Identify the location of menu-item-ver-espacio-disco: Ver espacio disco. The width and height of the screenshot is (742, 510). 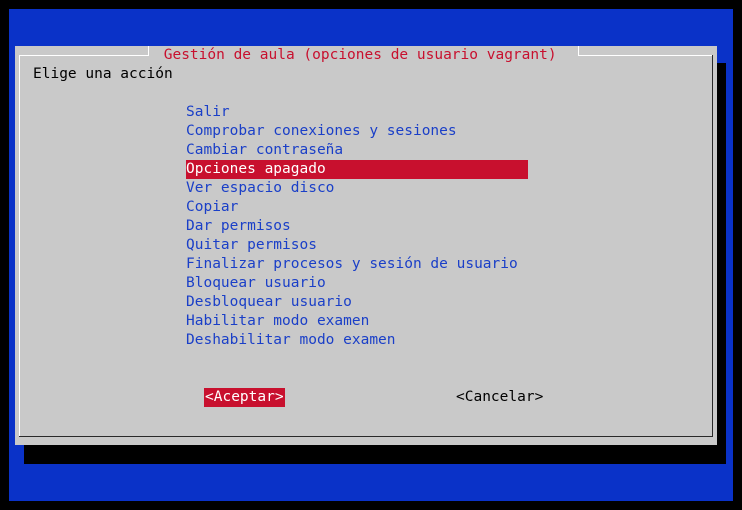
(357, 188).